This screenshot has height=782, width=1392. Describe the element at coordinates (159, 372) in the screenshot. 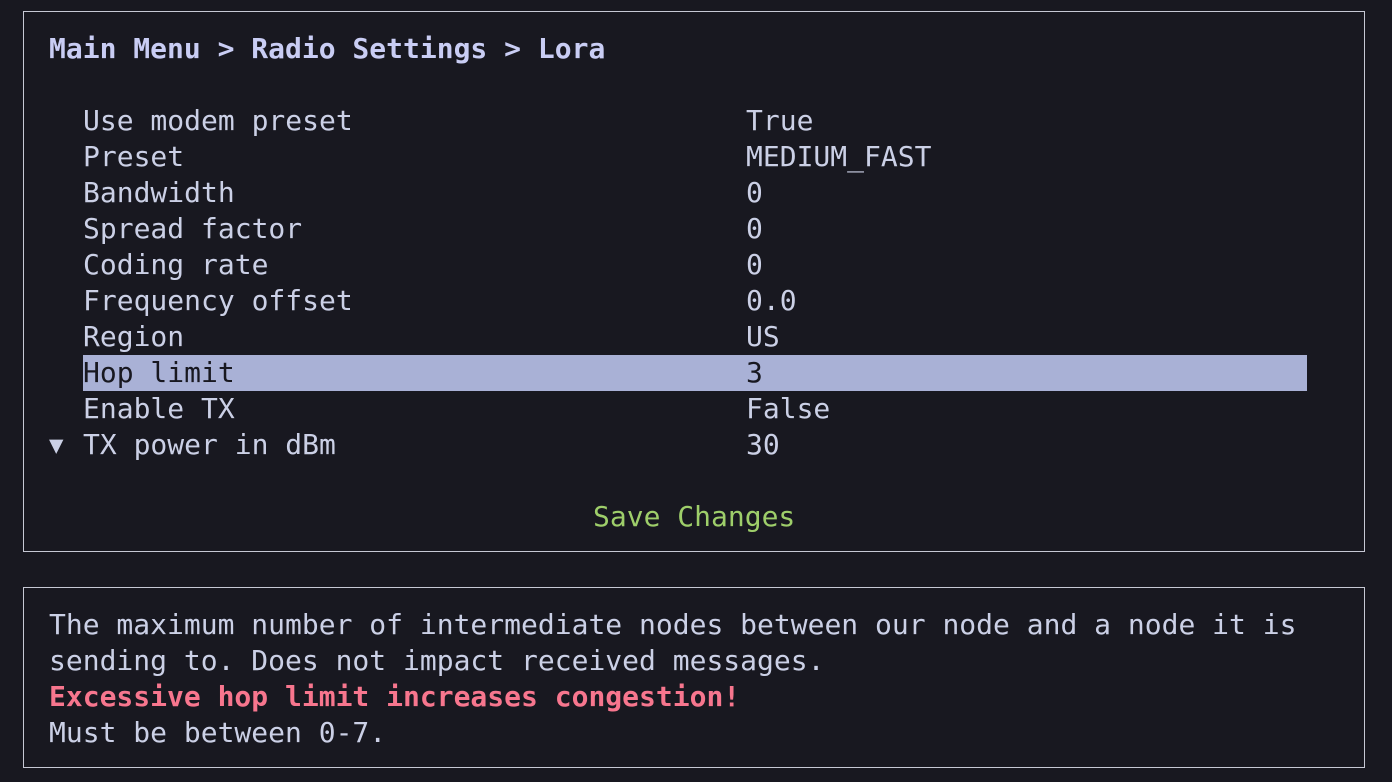

I see `setting-label: Hop limit` at that location.